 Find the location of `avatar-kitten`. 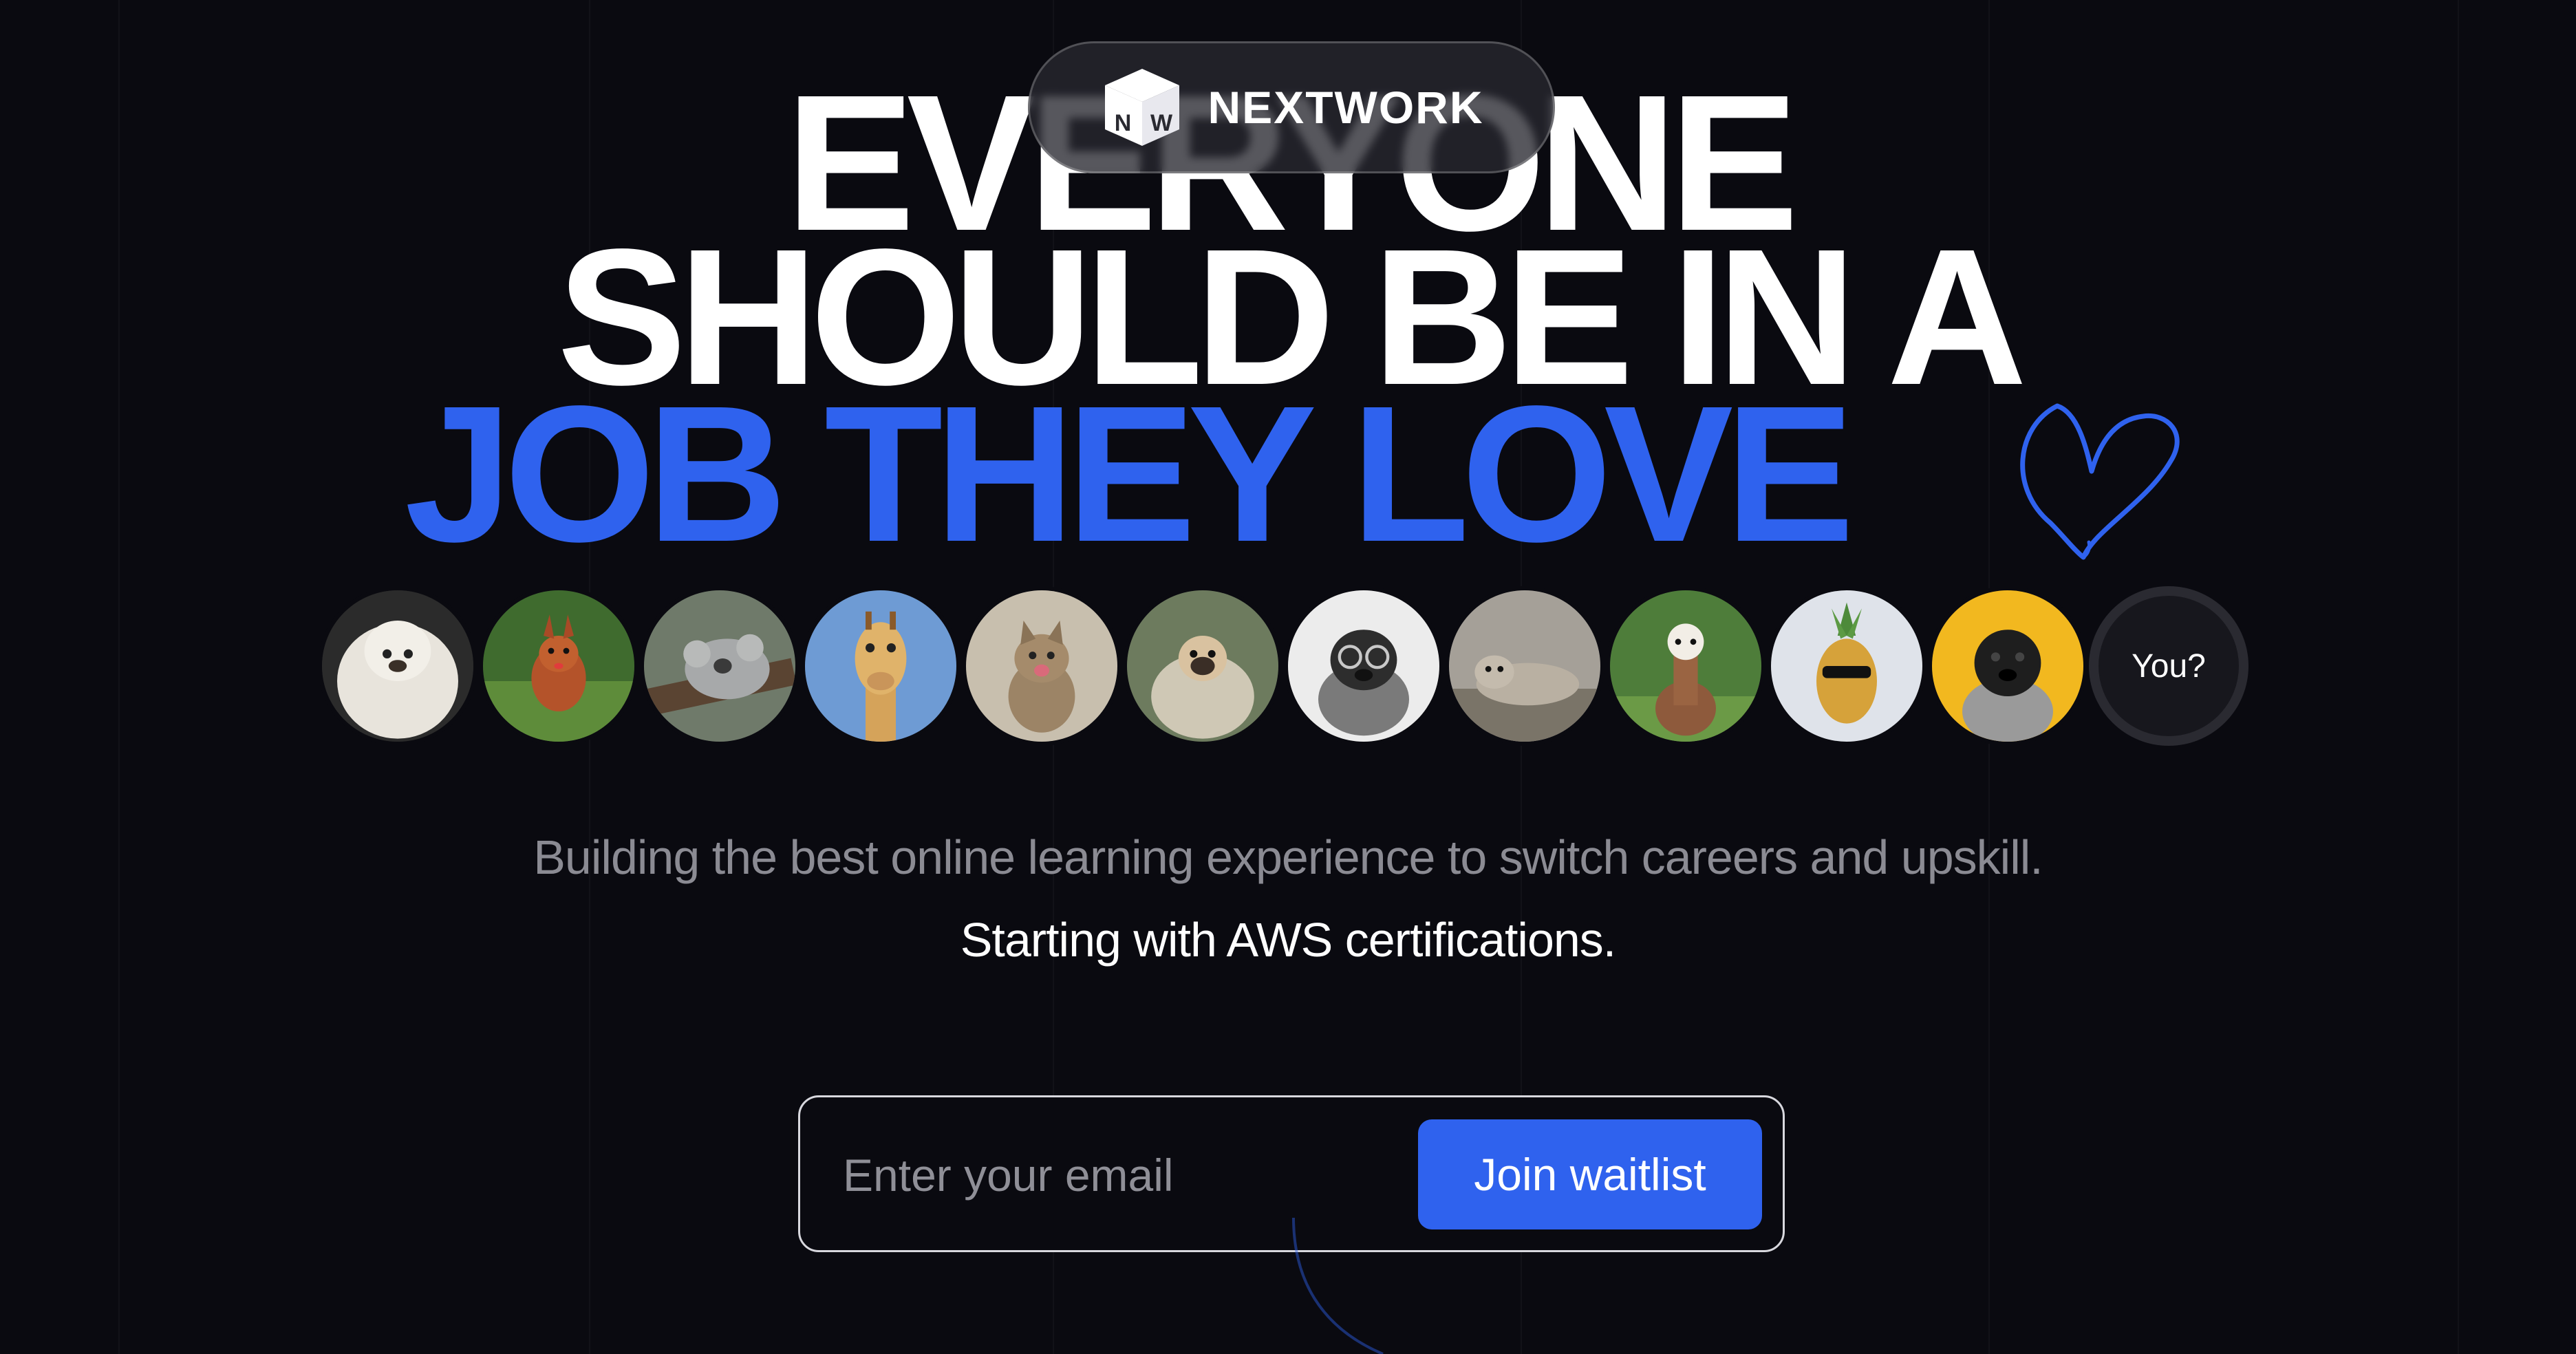

avatar-kitten is located at coordinates (1042, 666).